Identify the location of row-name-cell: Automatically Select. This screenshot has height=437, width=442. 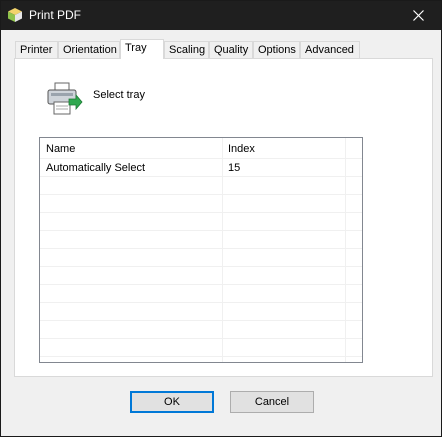
(131, 168).